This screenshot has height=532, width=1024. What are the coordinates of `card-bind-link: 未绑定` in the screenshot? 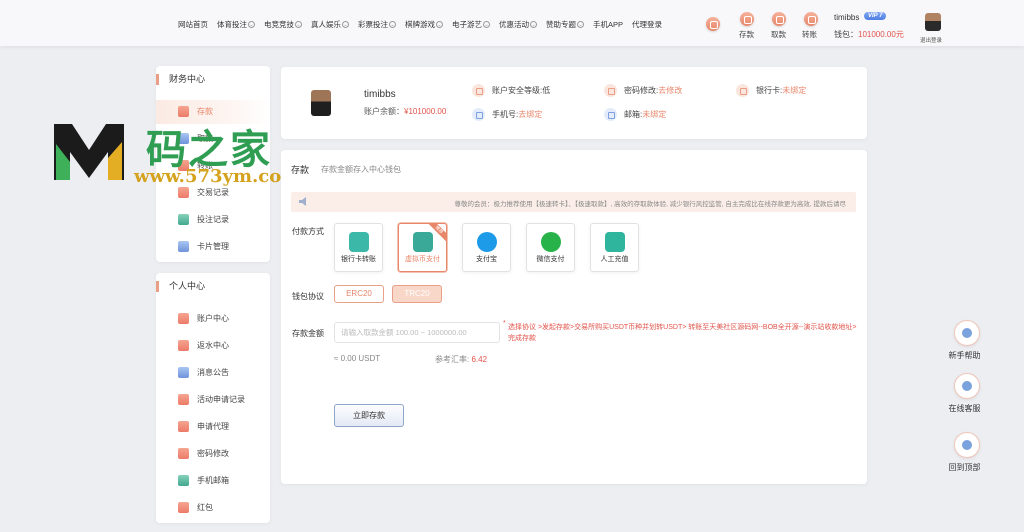 It's located at (794, 90).